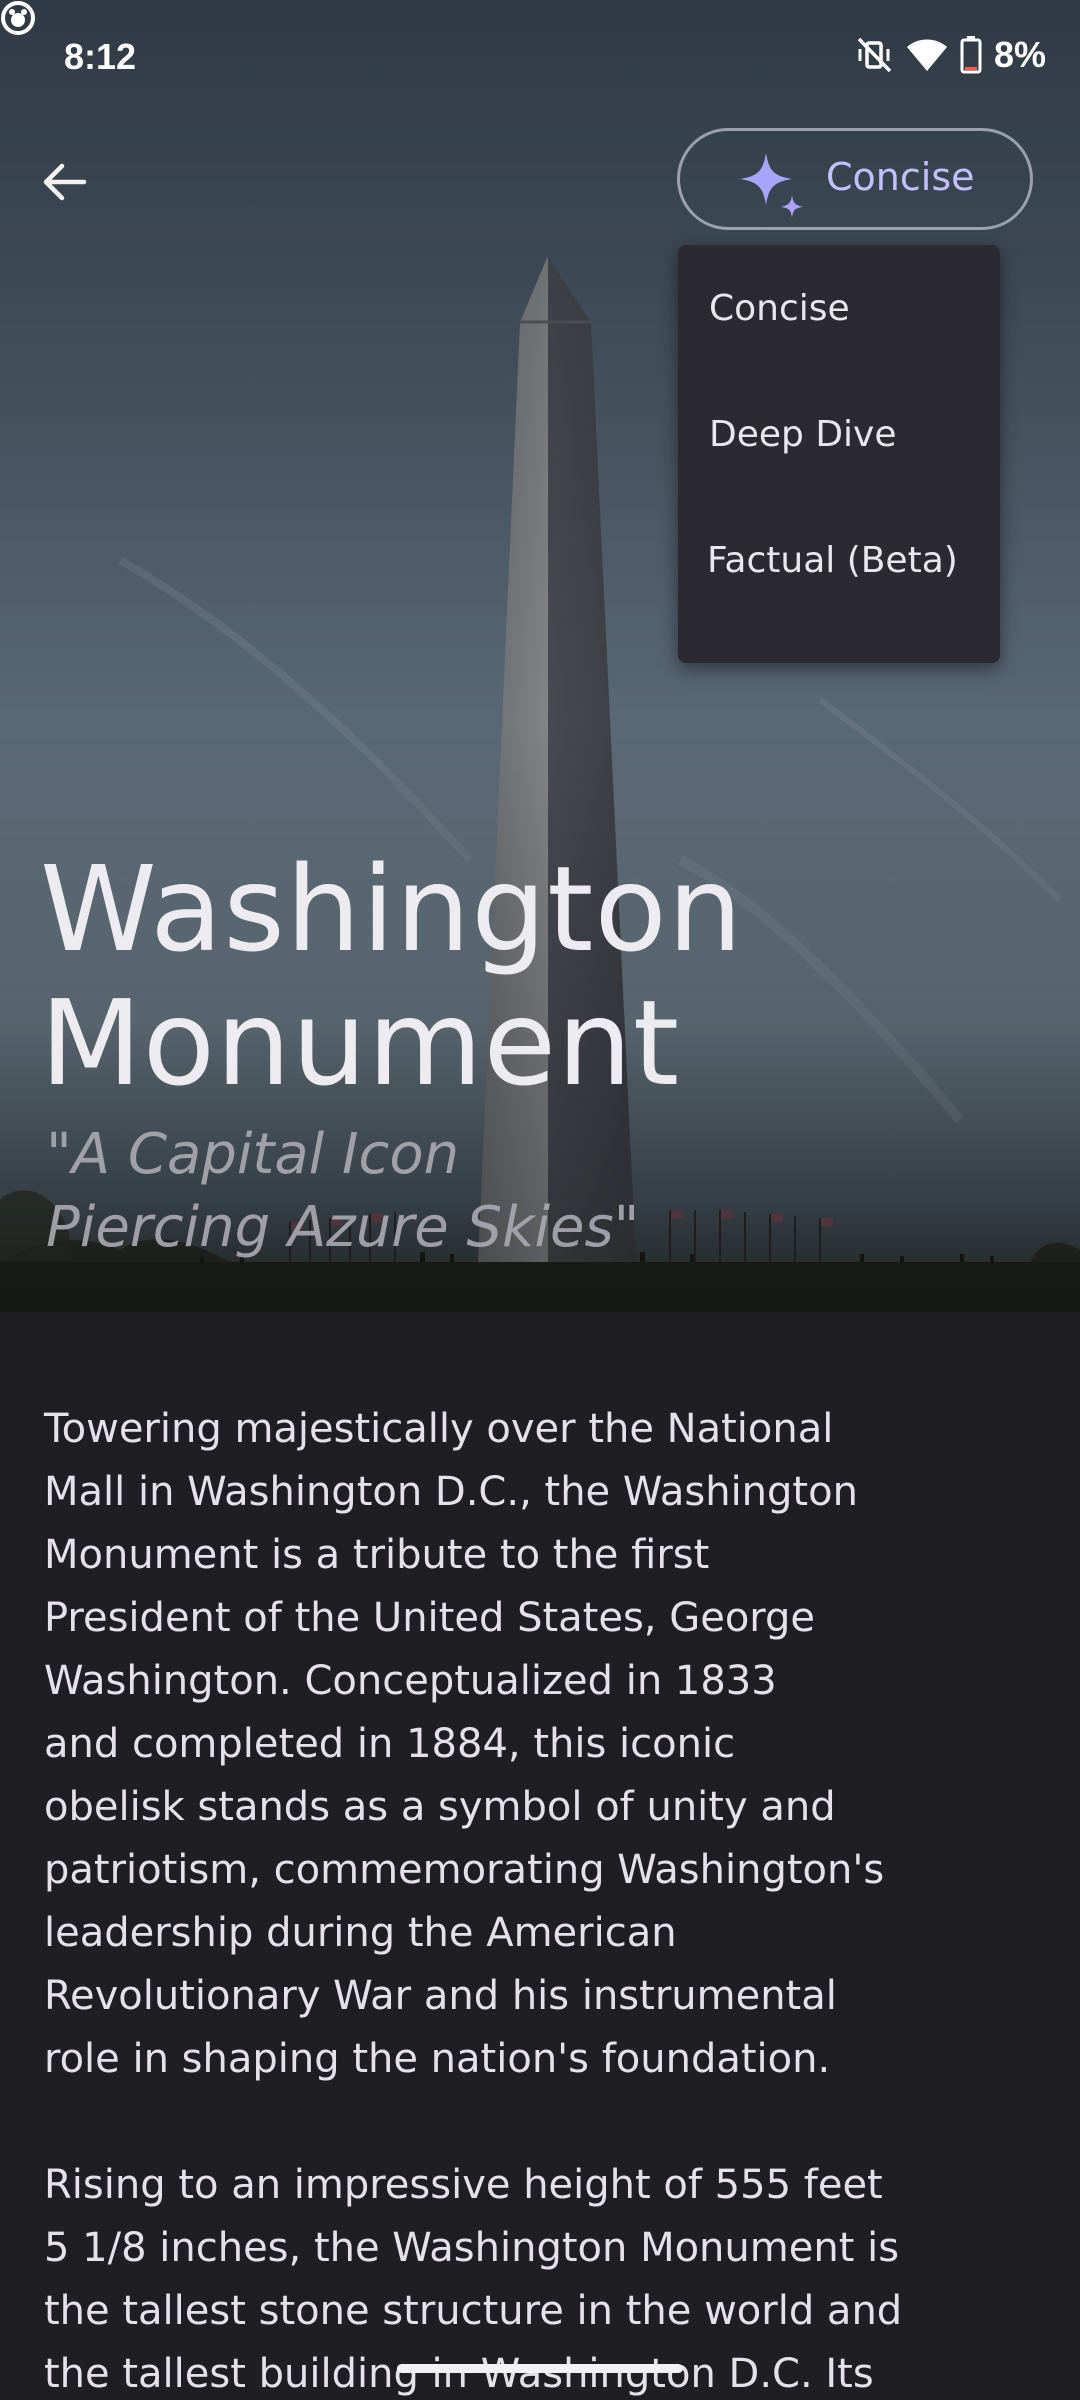 This screenshot has width=1080, height=2400. I want to click on back-button, so click(64, 182).